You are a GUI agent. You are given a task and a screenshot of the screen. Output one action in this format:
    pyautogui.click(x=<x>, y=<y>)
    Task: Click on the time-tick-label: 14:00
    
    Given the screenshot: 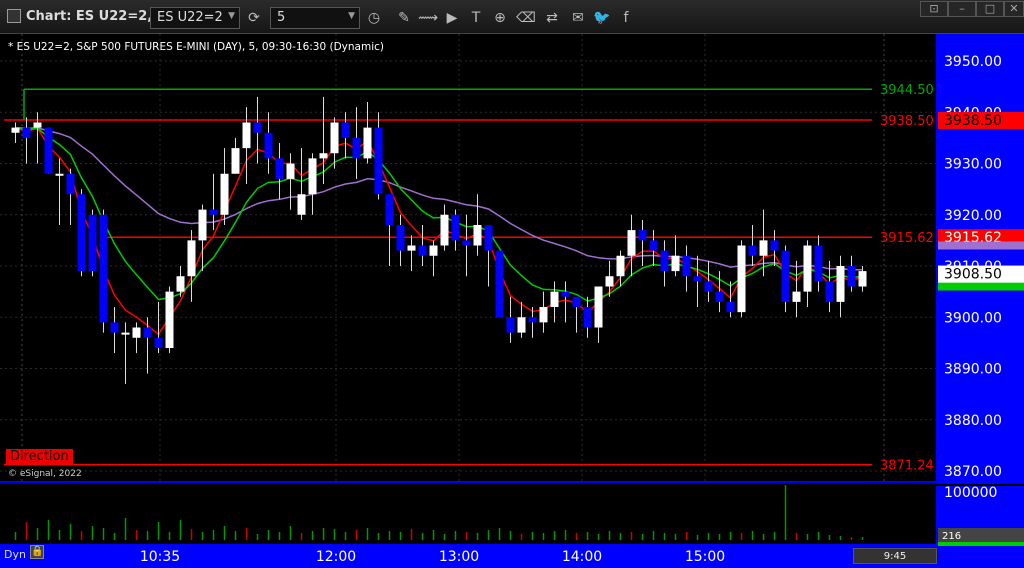 What is the action you would take?
    pyautogui.click(x=582, y=557)
    